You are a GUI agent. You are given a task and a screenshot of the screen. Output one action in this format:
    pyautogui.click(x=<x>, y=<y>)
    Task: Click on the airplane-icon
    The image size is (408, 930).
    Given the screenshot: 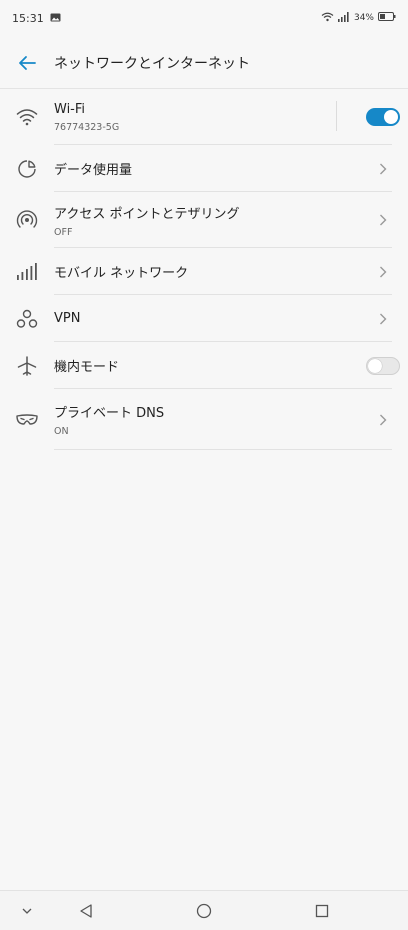 What is the action you would take?
    pyautogui.click(x=27, y=365)
    